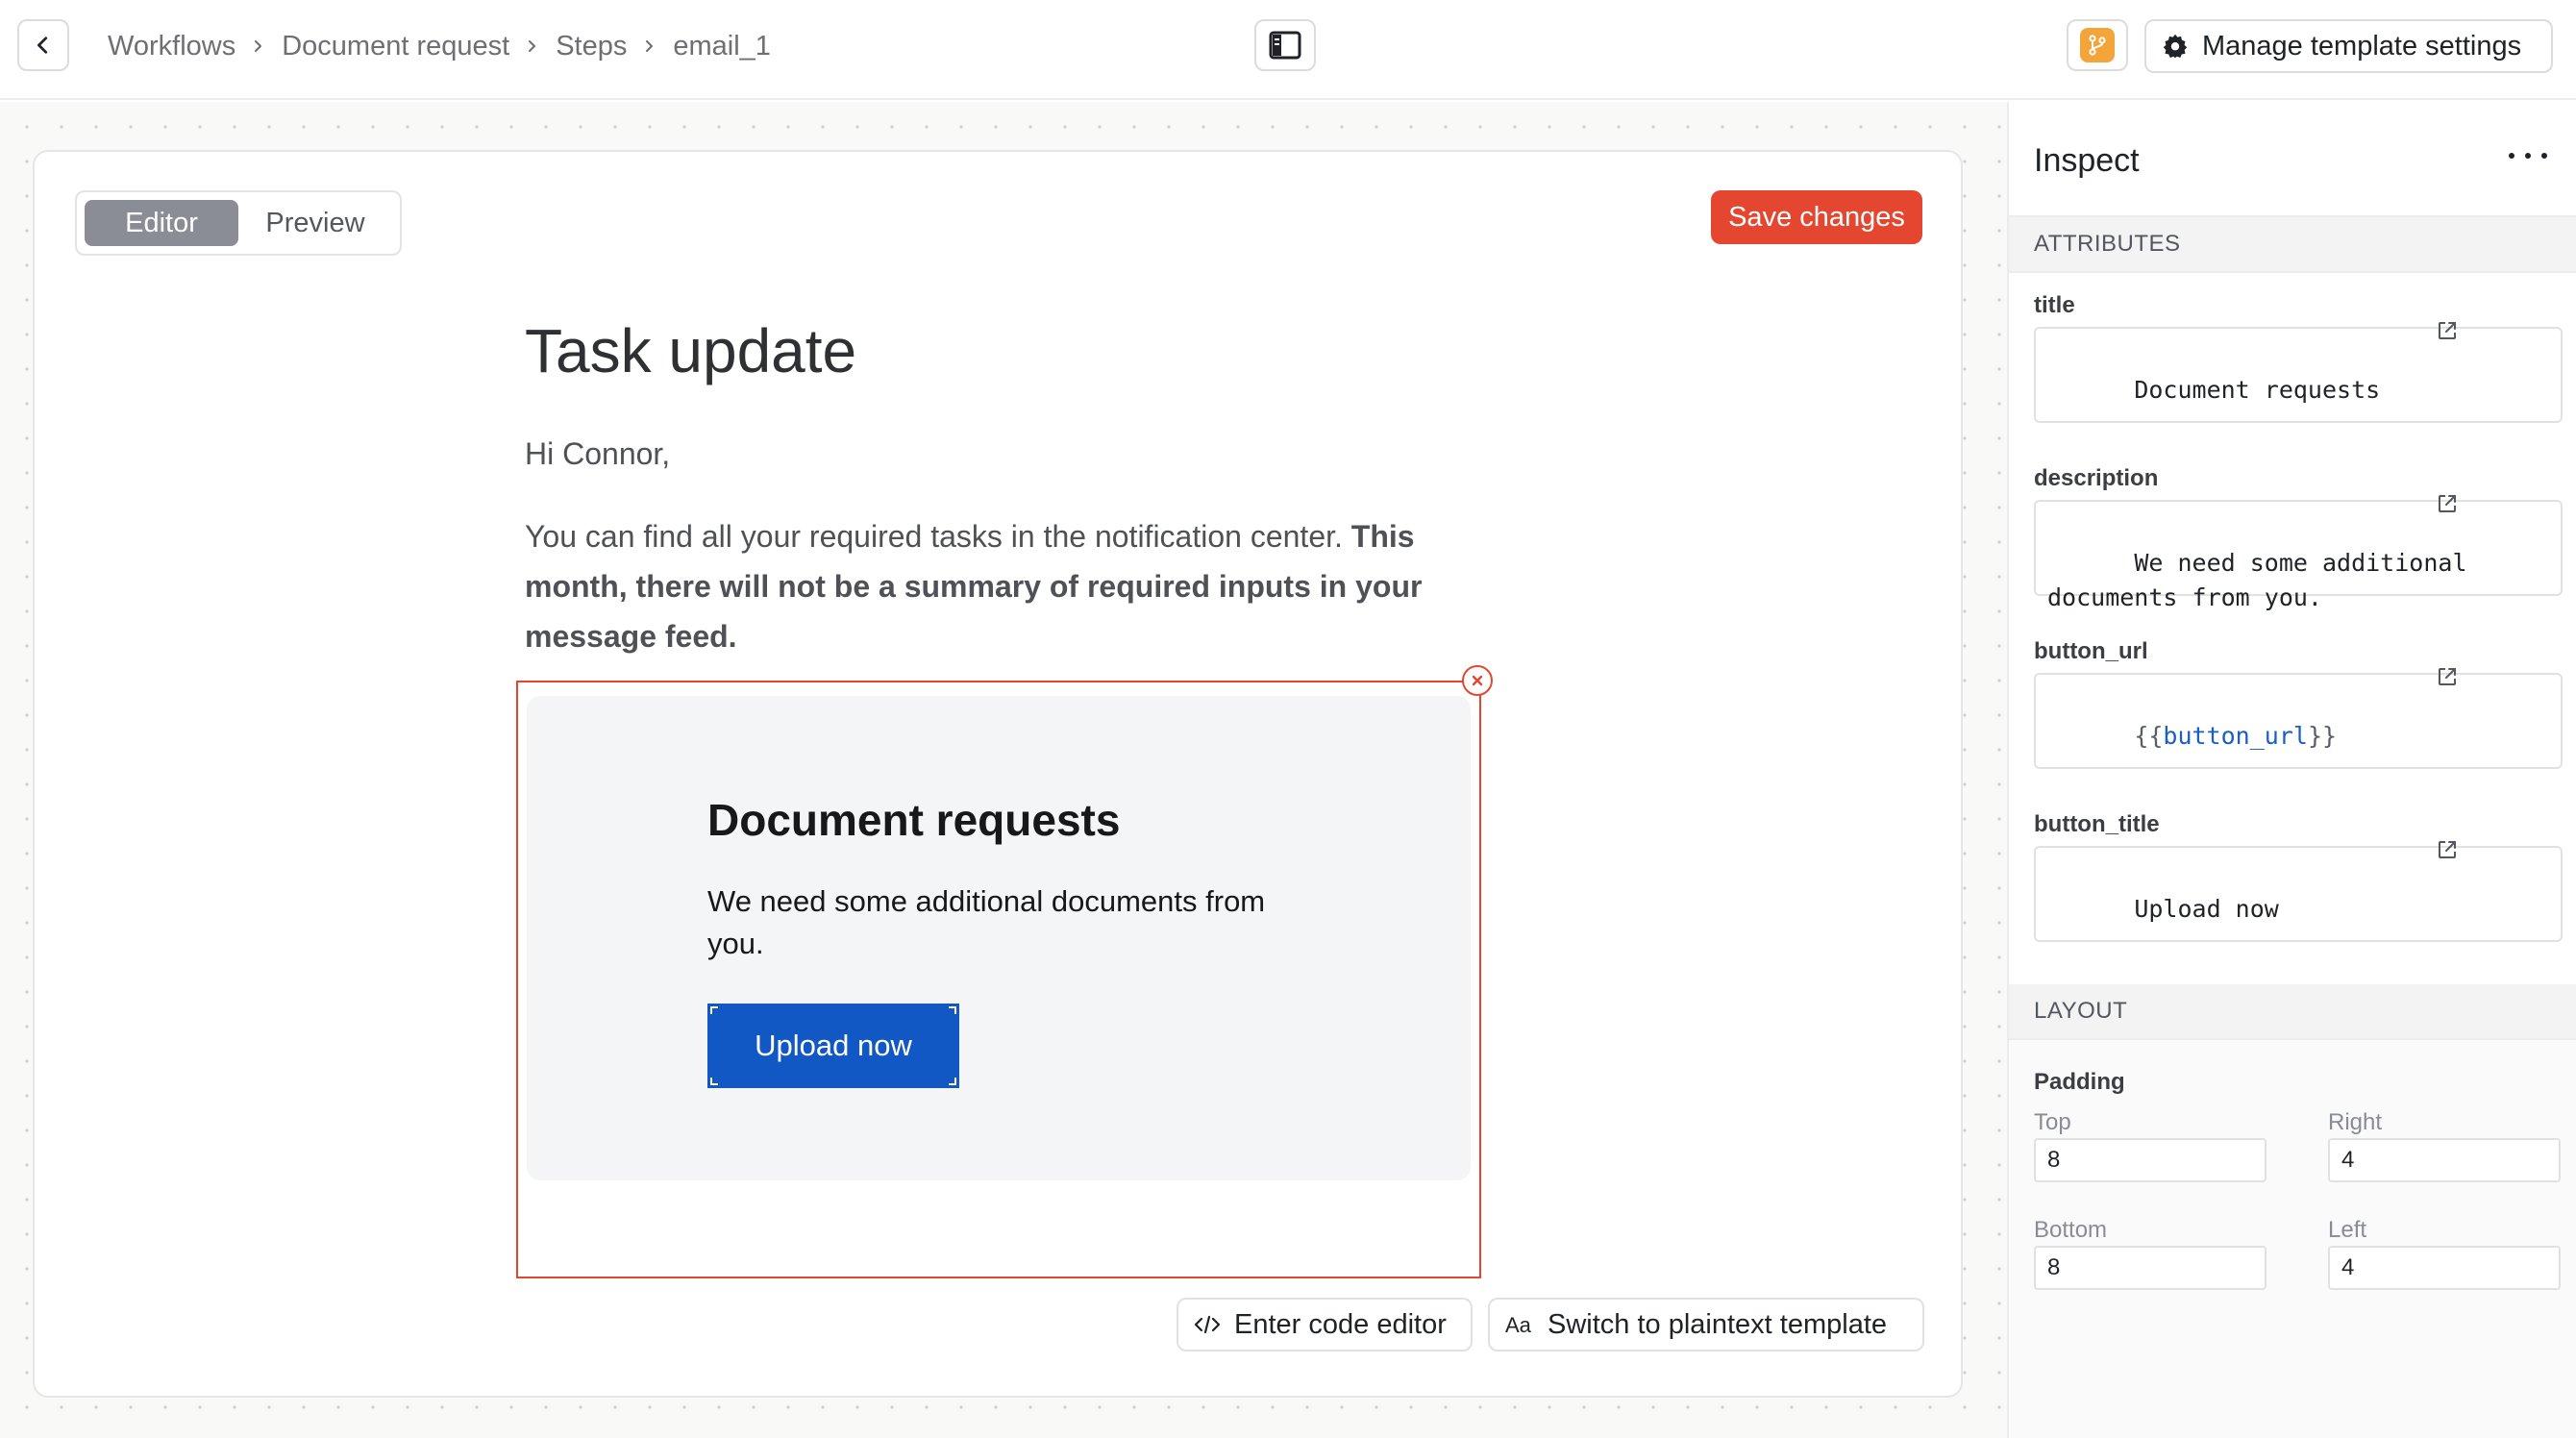  I want to click on breadcrumb-item-steps: Steps, so click(592, 46).